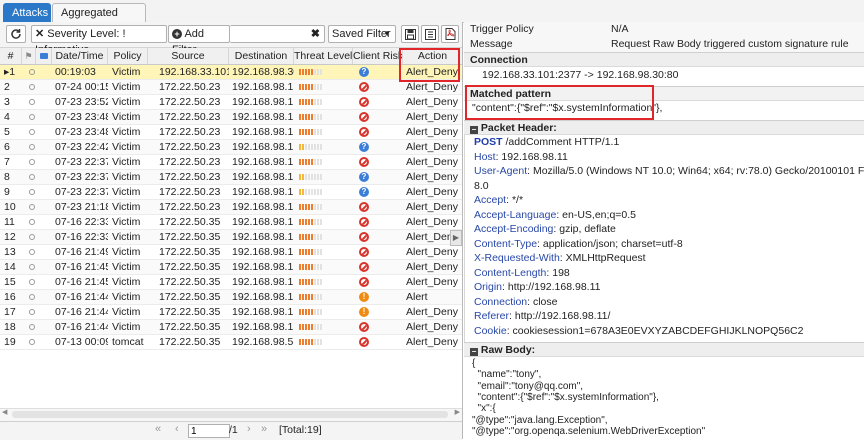  I want to click on header-value: : close, so click(542, 301).